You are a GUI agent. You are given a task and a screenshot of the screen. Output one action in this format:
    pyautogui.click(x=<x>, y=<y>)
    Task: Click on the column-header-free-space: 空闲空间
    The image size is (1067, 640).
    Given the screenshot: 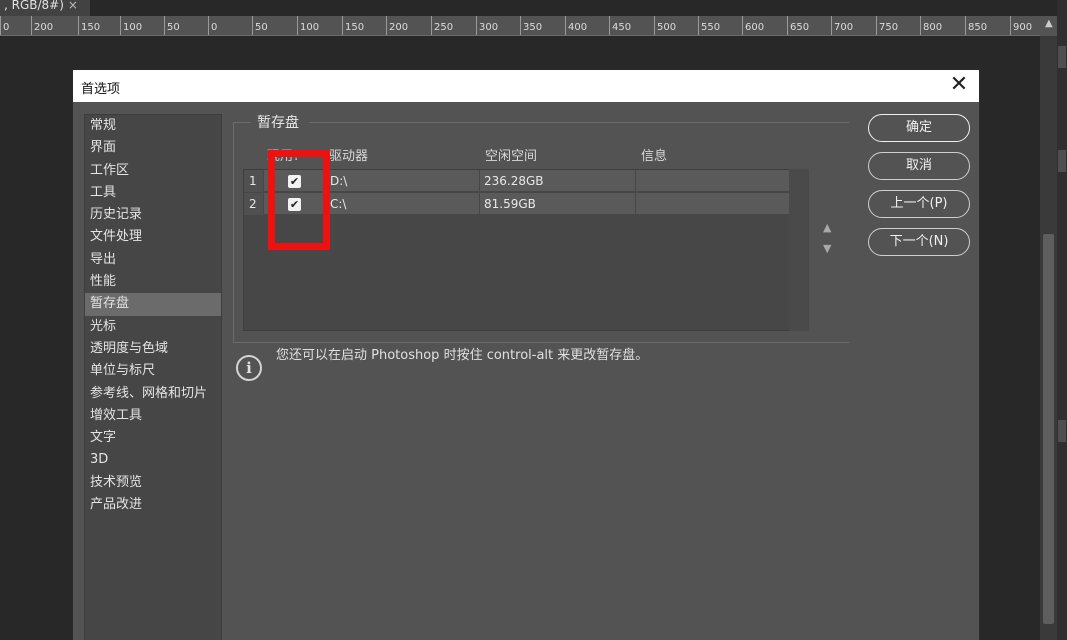 What is the action you would take?
    pyautogui.click(x=511, y=154)
    